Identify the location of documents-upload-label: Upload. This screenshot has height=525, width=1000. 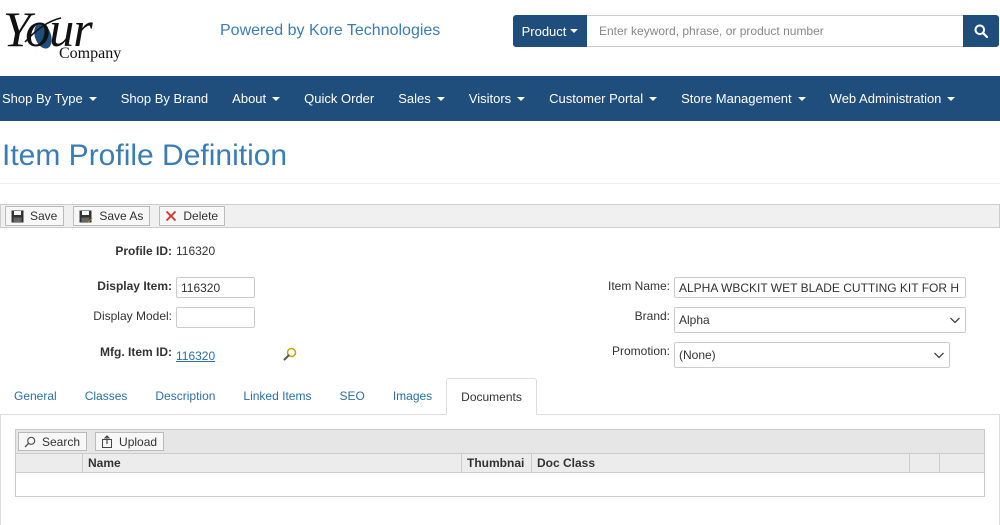
(138, 441).